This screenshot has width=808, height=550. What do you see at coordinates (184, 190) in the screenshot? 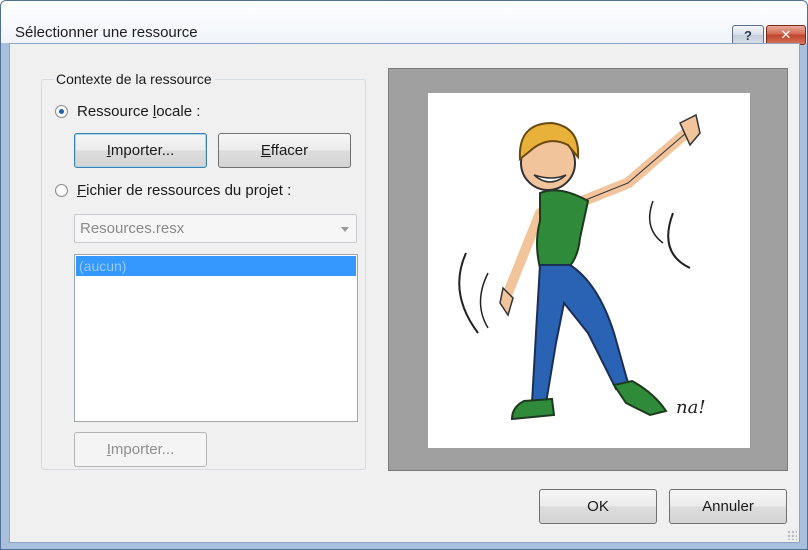
I see `project-resource-label: Fichier de ressources du projet :` at bounding box center [184, 190].